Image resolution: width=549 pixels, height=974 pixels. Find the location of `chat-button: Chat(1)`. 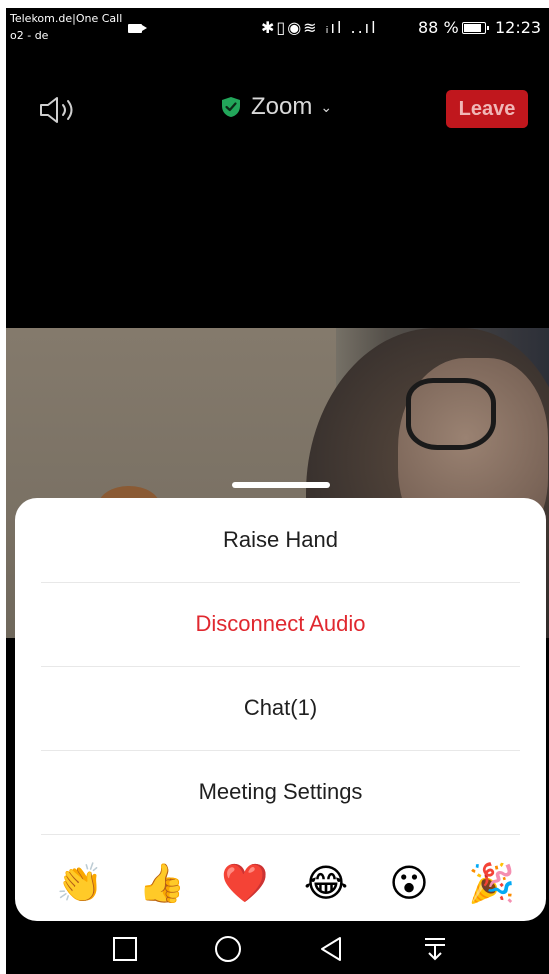

chat-button: Chat(1) is located at coordinates (280, 708).